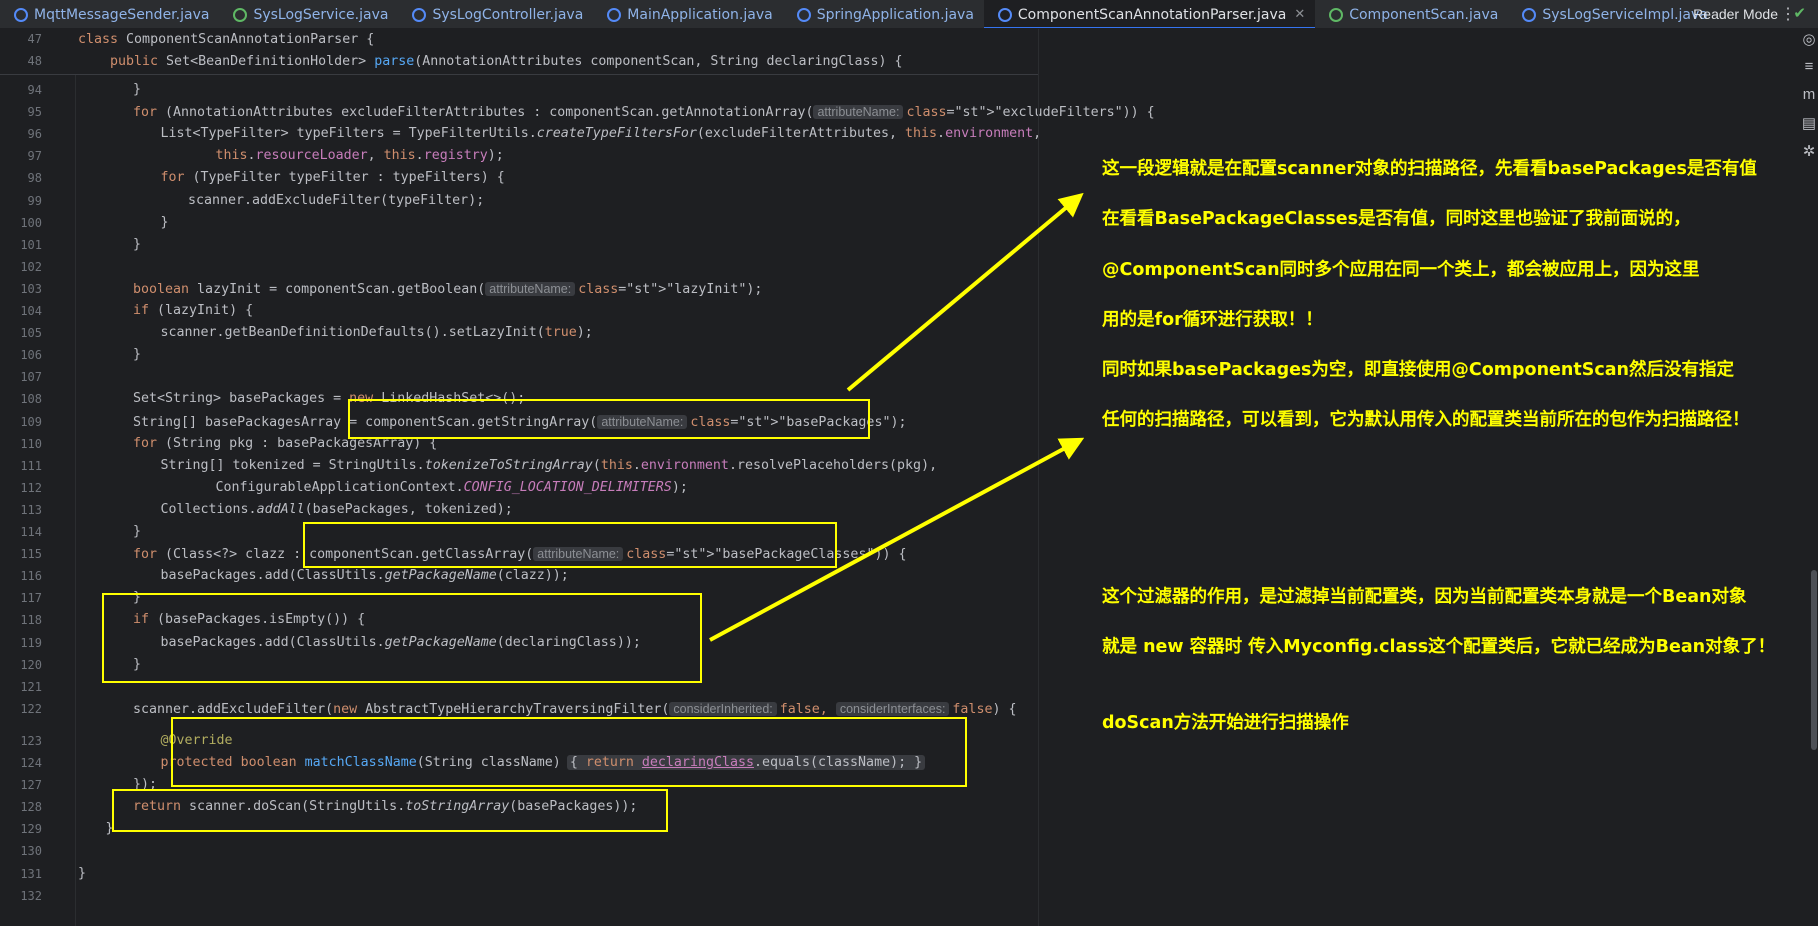 The height and width of the screenshot is (926, 1818). I want to click on inspection-ok-icon: ✔, so click(1799, 13).